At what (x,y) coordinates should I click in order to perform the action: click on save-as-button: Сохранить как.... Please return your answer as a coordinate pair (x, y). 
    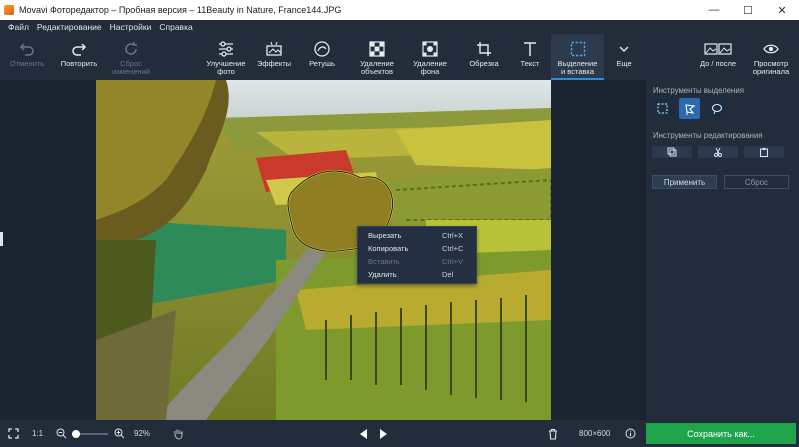
    Looking at the image, I should click on (721, 433).